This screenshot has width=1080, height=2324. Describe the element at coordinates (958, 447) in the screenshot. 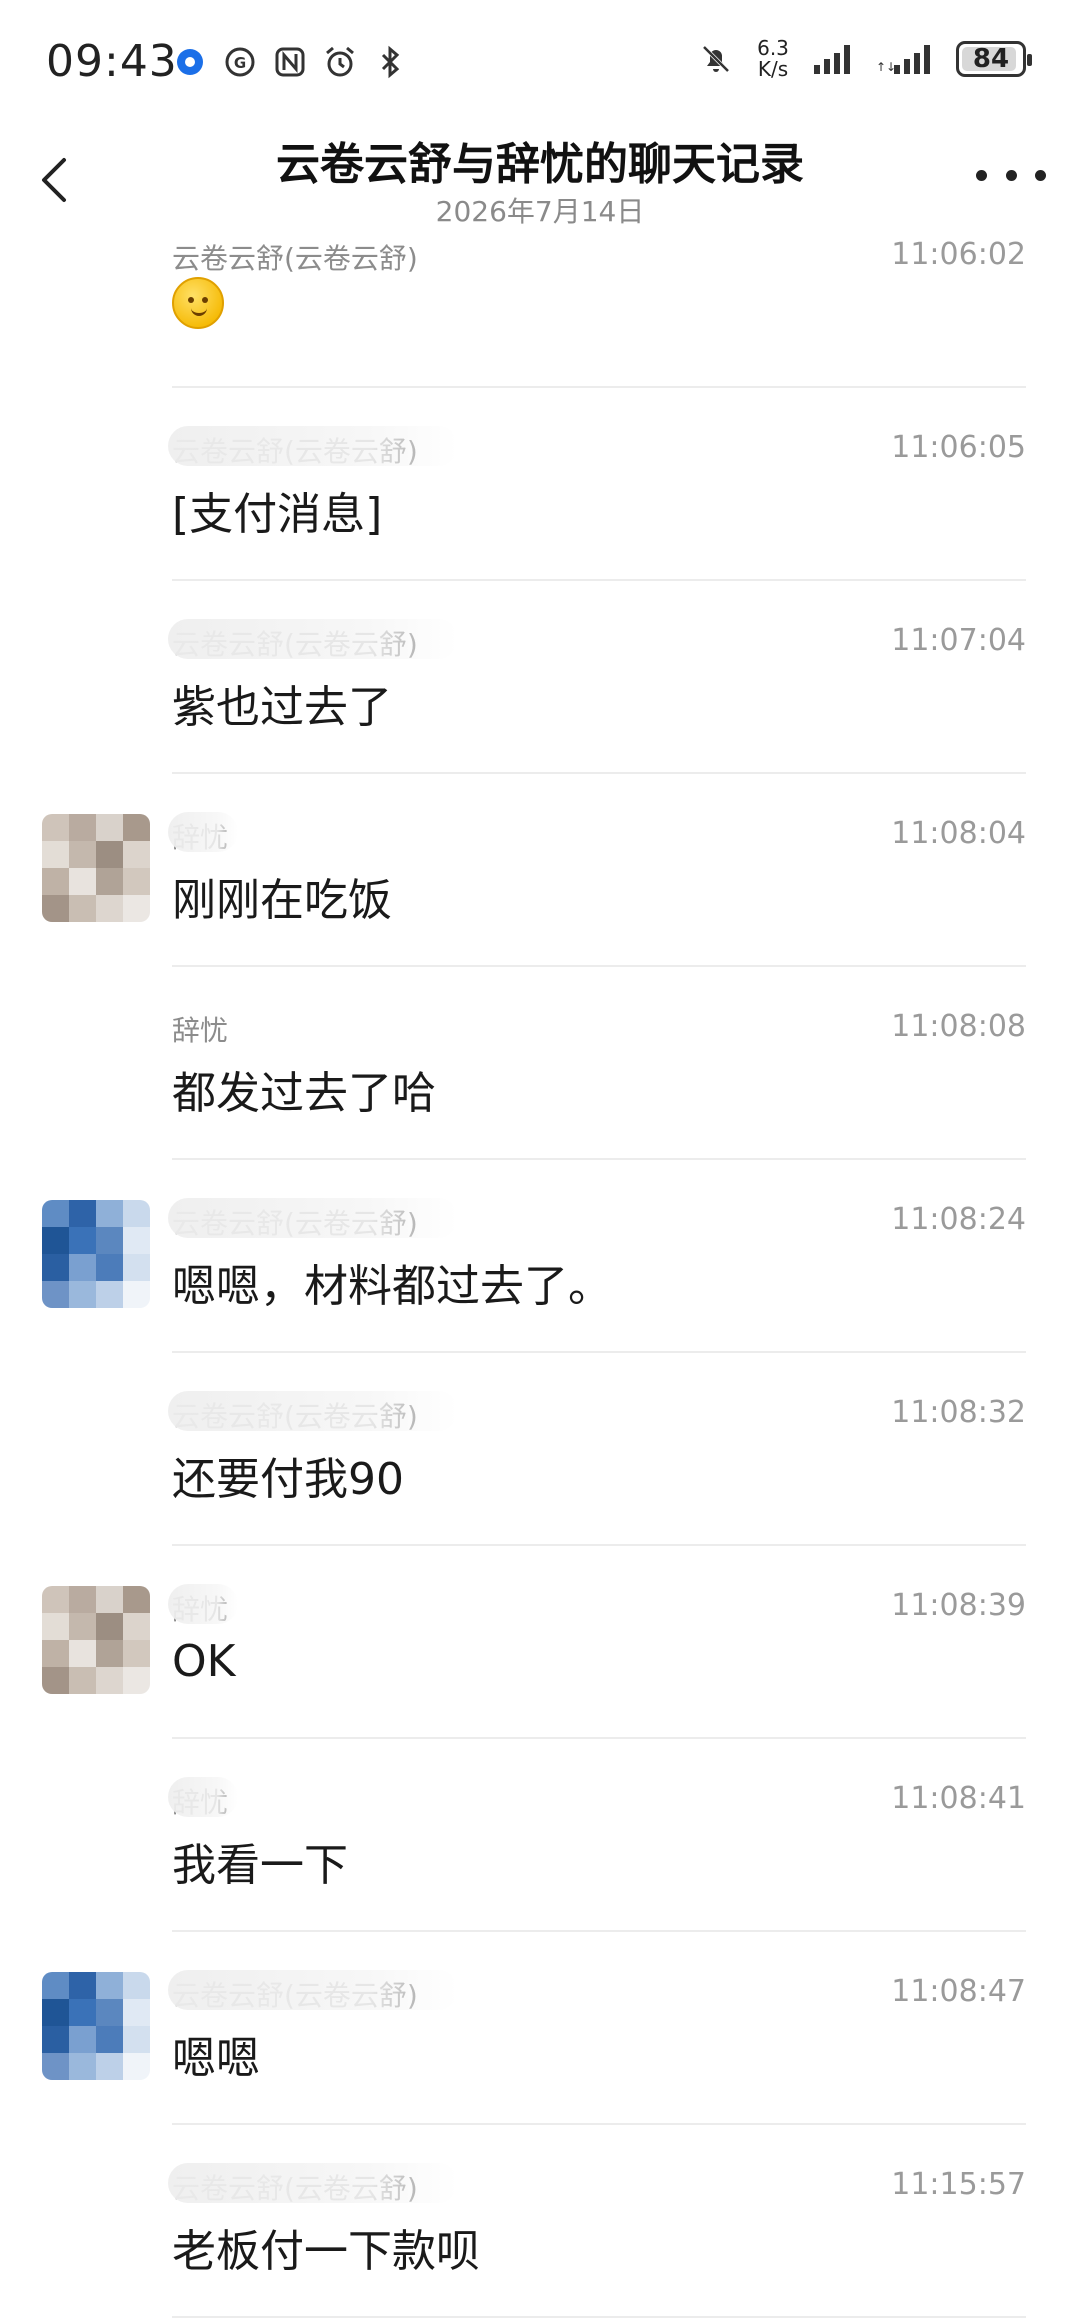

I see `message-time: 11:06:05` at that location.